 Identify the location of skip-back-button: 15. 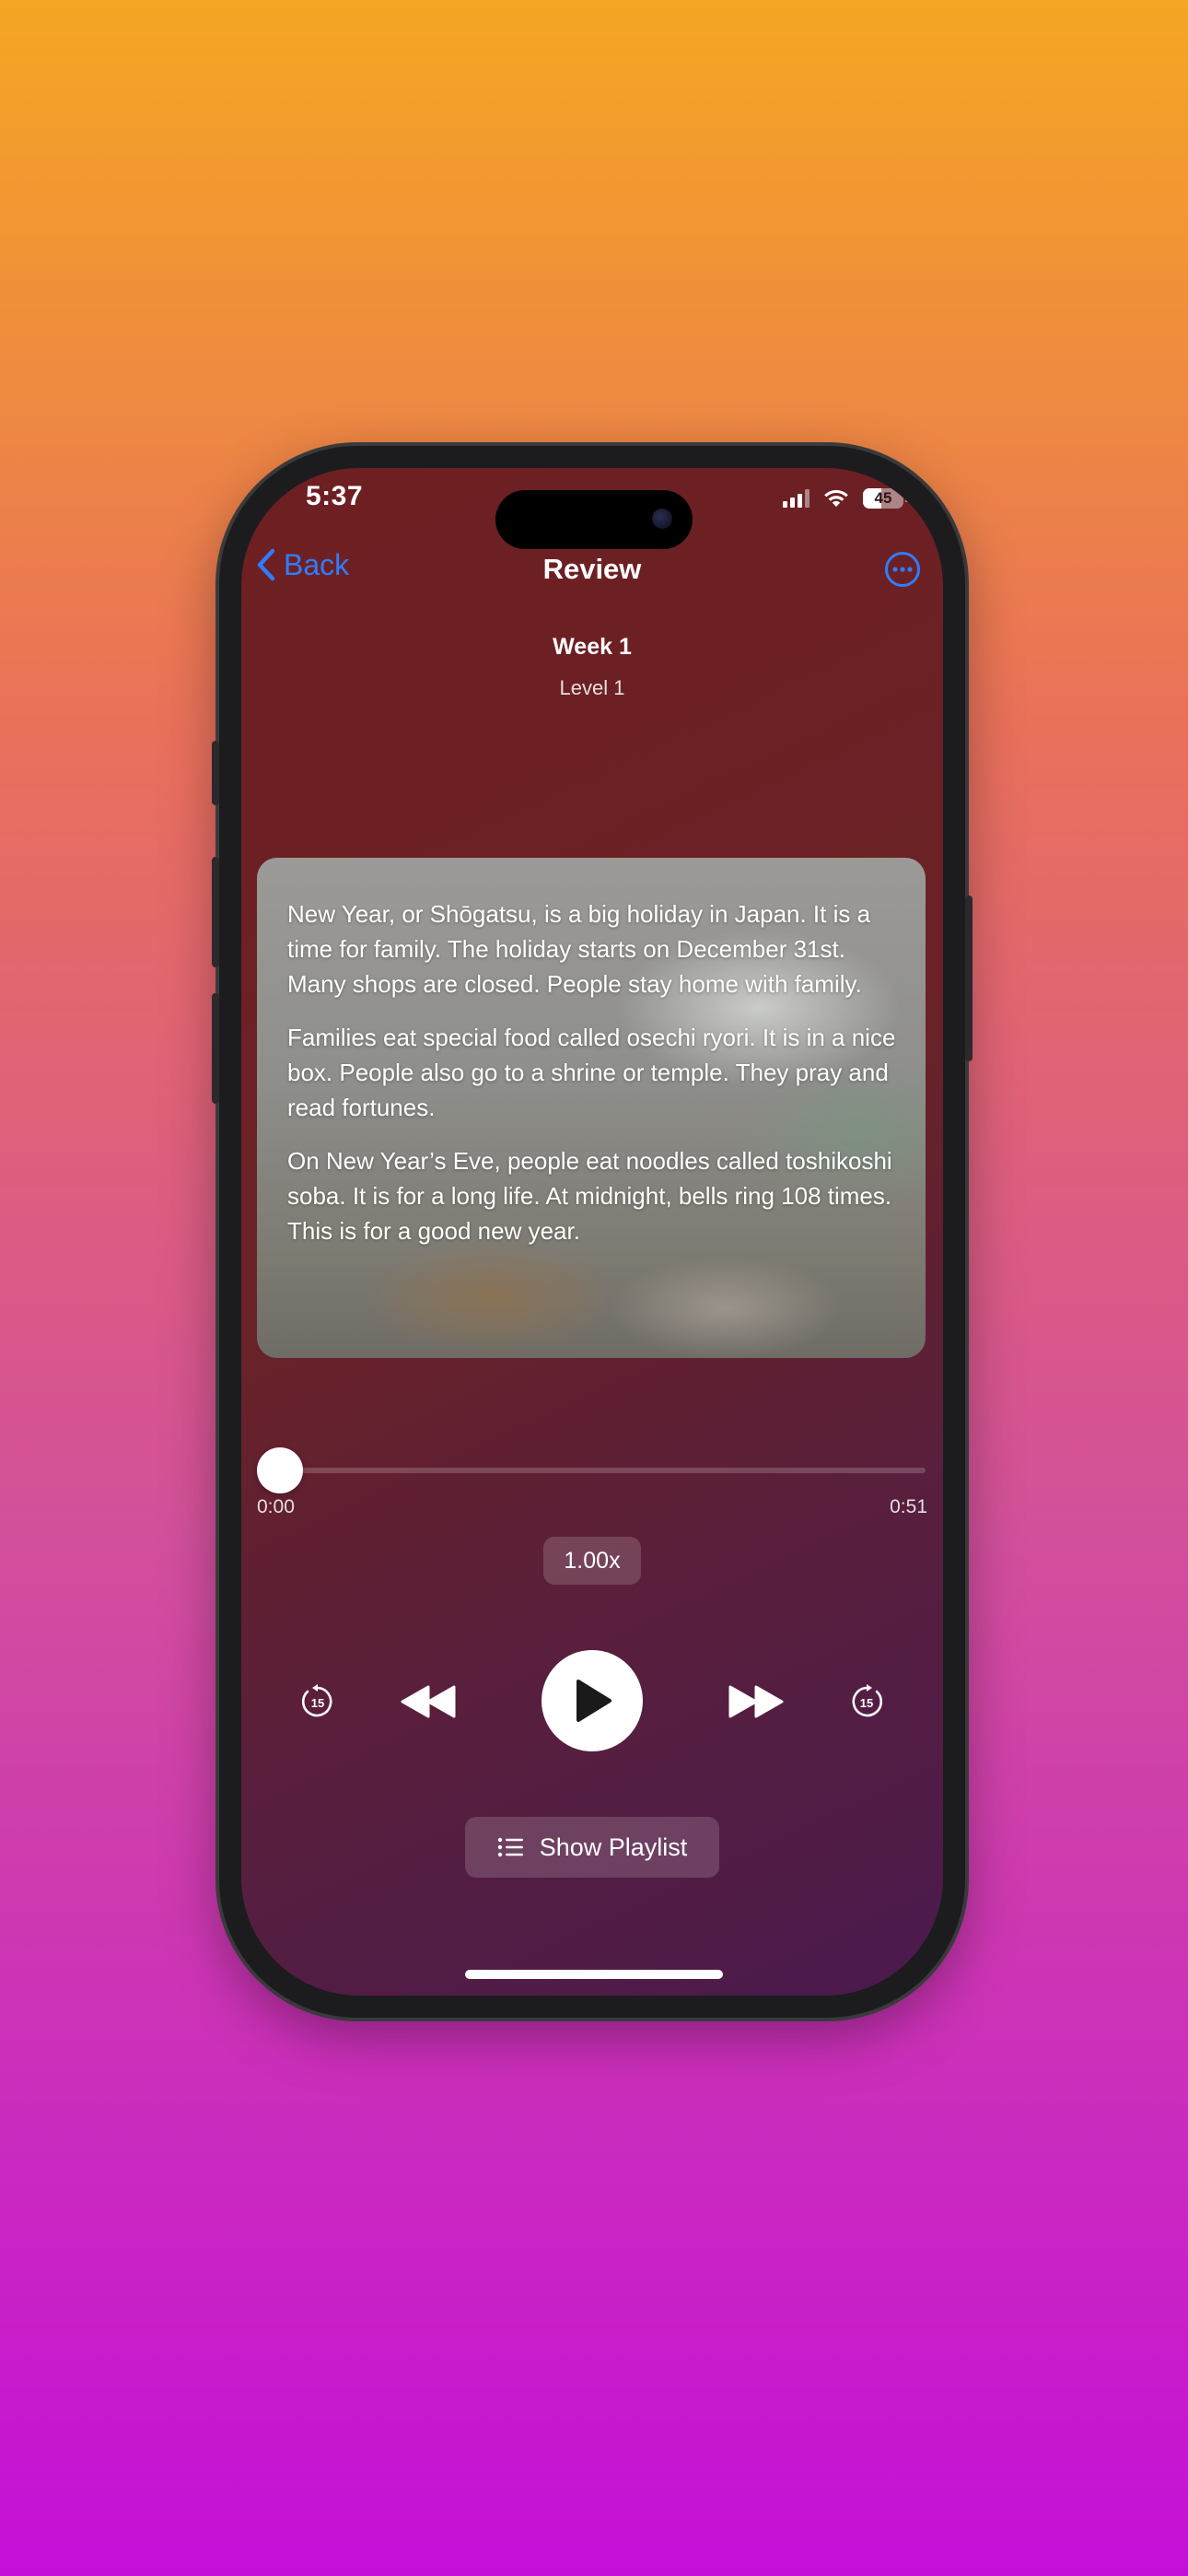
(318, 1702).